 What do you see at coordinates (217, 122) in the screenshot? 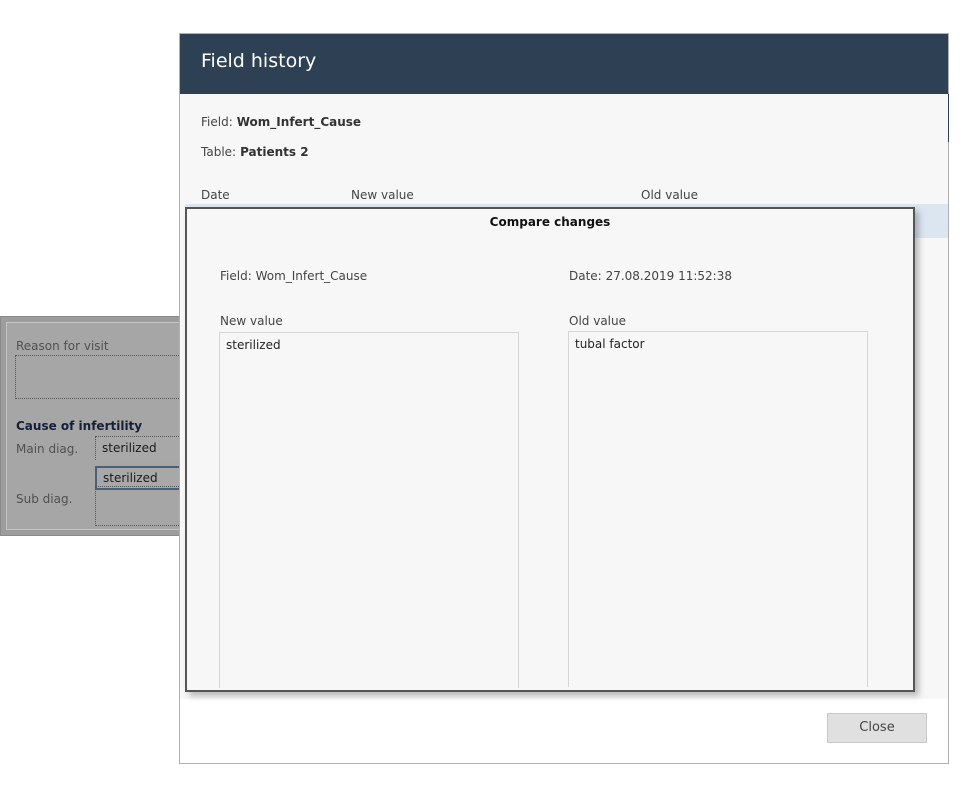
I see `field-label: Field:` at bounding box center [217, 122].